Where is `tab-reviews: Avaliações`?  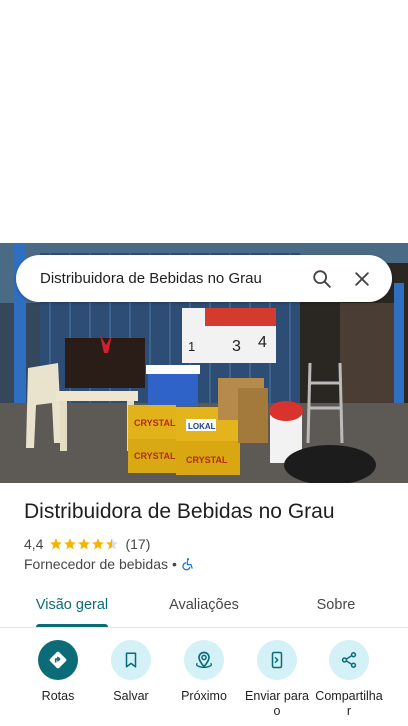 tab-reviews: Avaliações is located at coordinates (204, 605).